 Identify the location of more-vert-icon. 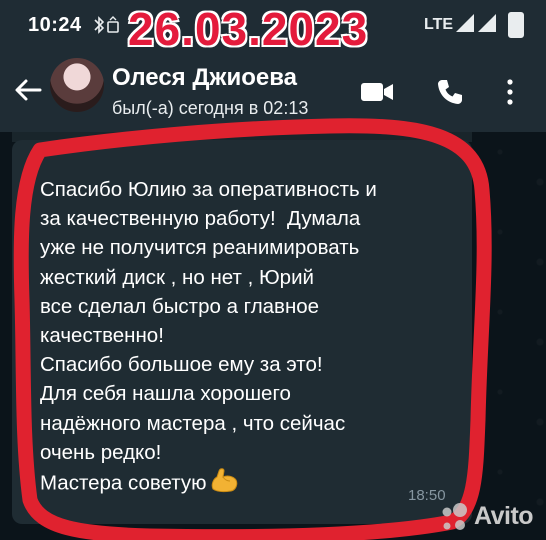
(510, 94).